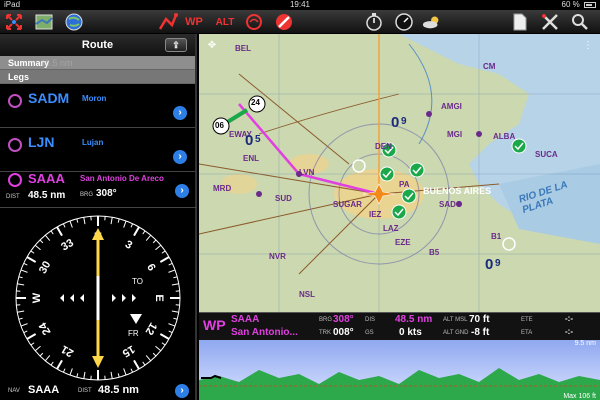  I want to click on weather-icon, so click(432, 22).